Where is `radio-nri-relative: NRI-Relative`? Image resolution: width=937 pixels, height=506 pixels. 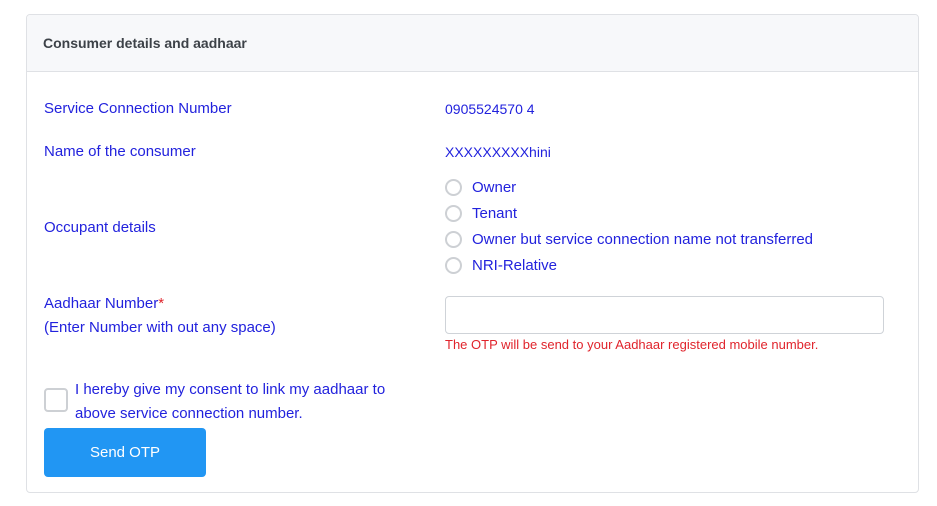 radio-nri-relative: NRI-Relative is located at coordinates (501, 265).